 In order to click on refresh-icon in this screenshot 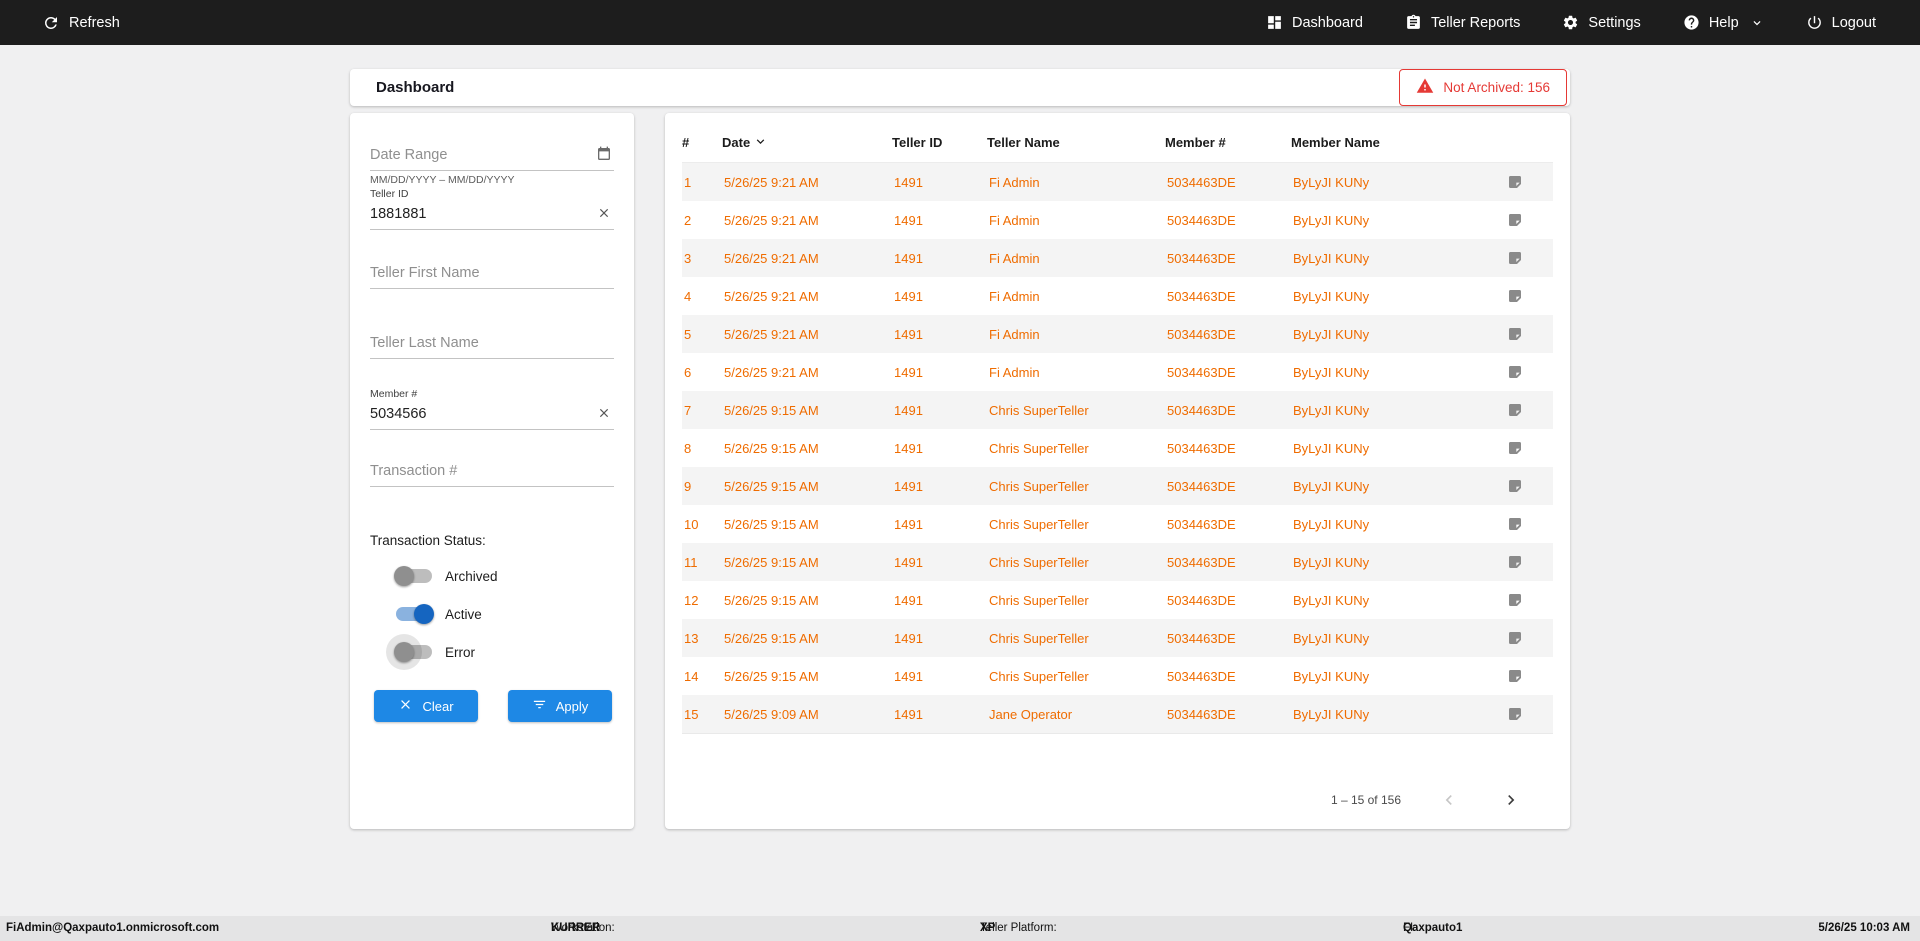, I will do `click(51, 23)`.